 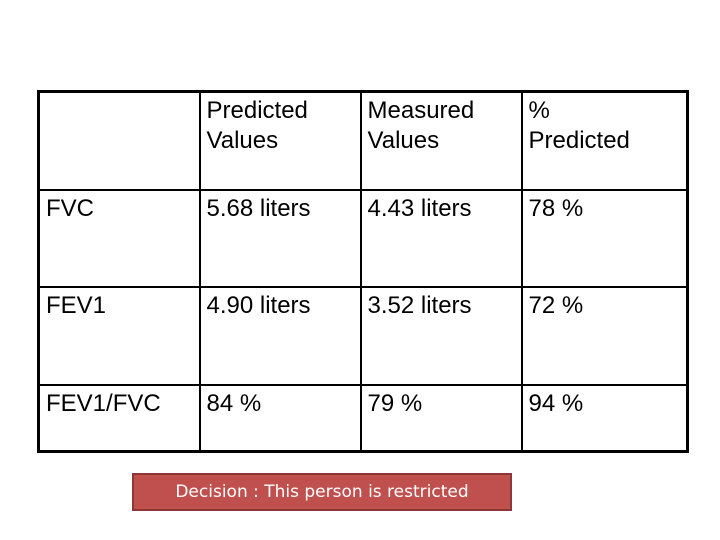 I want to click on decision-text: Decision : This person is restricted, so click(x=322, y=492).